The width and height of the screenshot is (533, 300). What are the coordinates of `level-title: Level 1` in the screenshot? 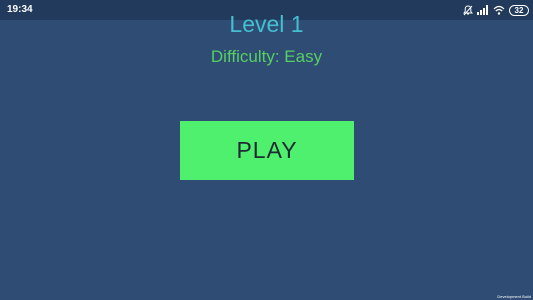 It's located at (266, 24).